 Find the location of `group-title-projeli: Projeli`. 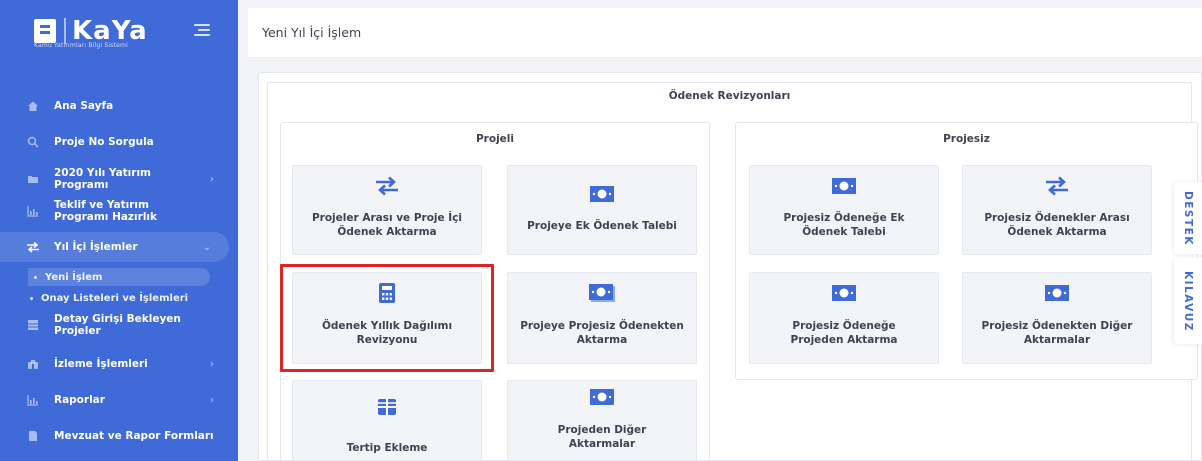

group-title-projeli: Projeli is located at coordinates (494, 139).